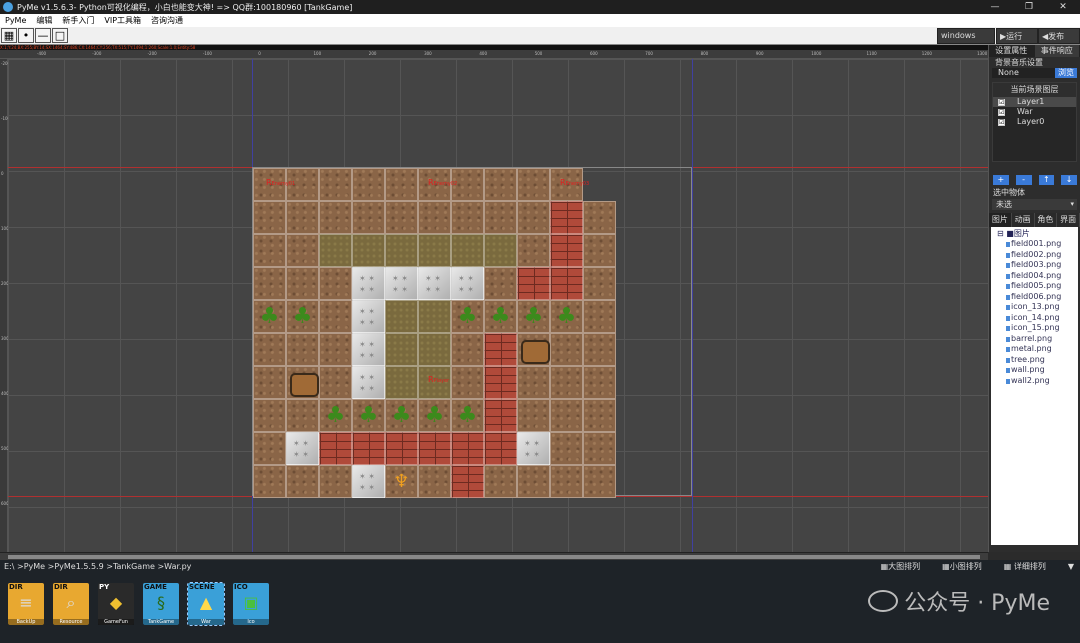 The height and width of the screenshot is (643, 1080). I want to click on menu-beginner: 新手入门, so click(78, 20).